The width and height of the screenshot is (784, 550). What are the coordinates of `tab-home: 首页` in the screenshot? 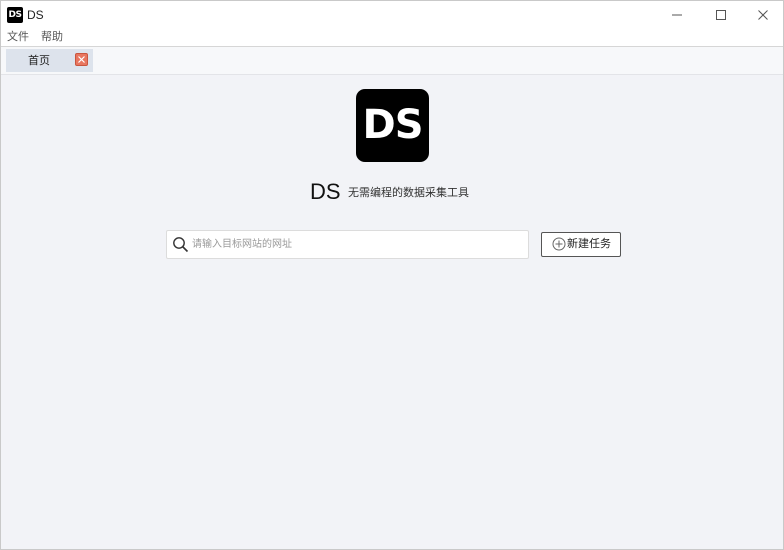 It's located at (49, 60).